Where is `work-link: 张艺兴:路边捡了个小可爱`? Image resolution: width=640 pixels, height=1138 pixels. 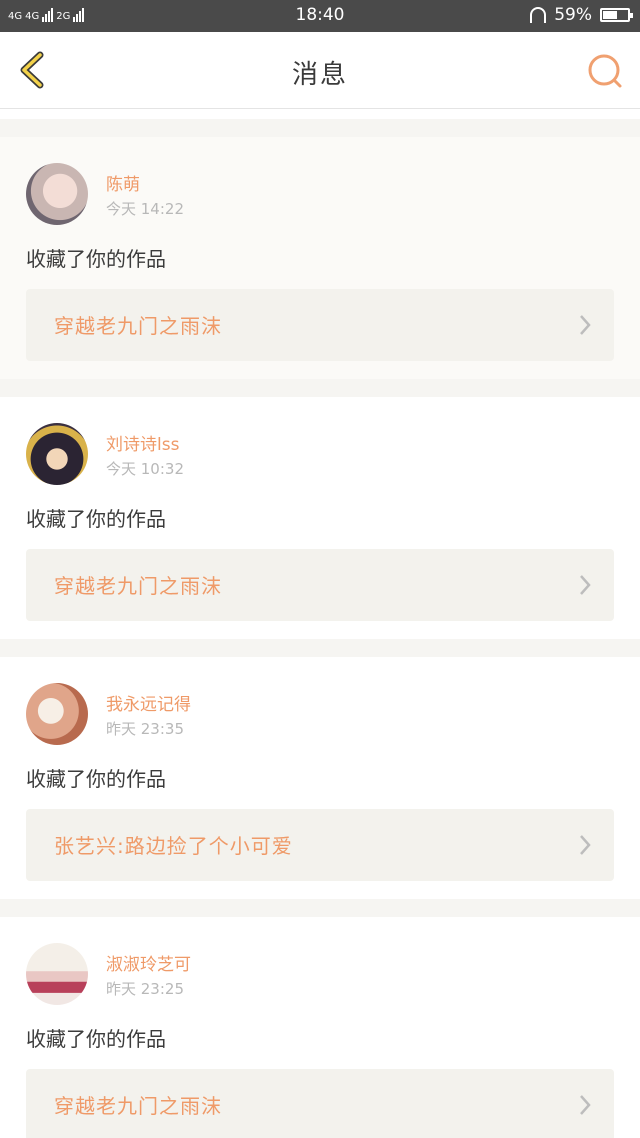
work-link: 张艺兴:路边捡了个小可爱 is located at coordinates (320, 845).